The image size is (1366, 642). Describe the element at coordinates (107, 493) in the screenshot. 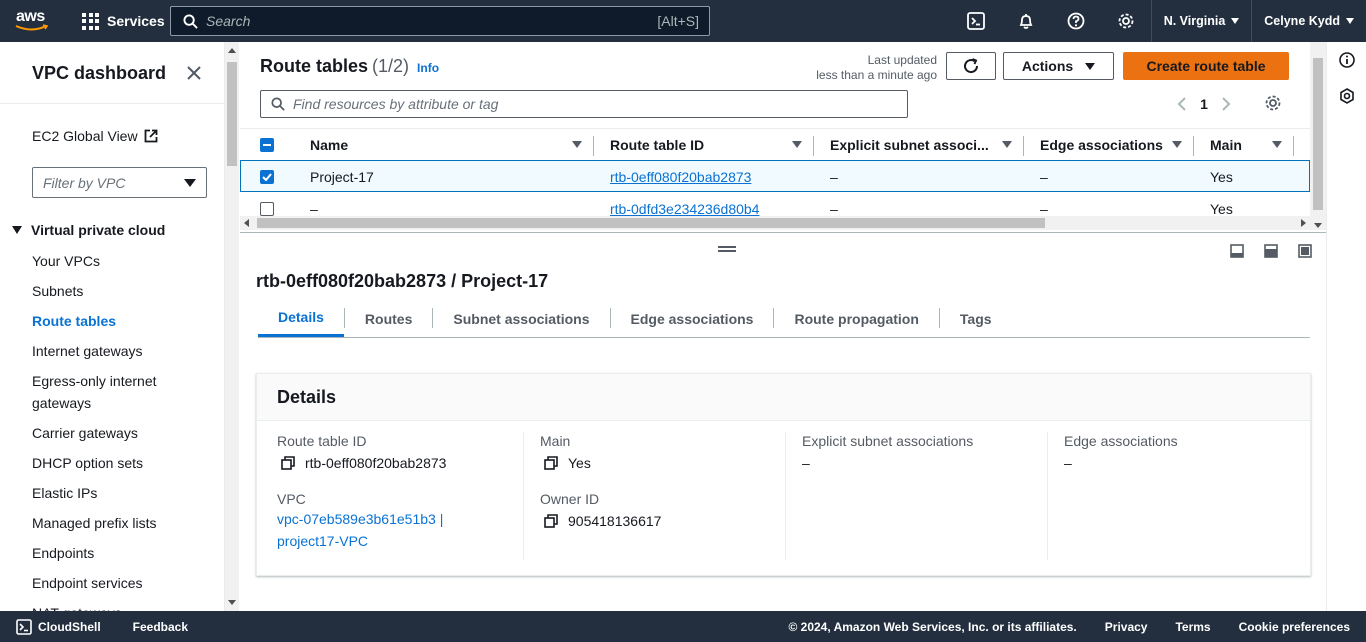

I see `sidebar-item-elastic-ips: Elastic IPs` at that location.